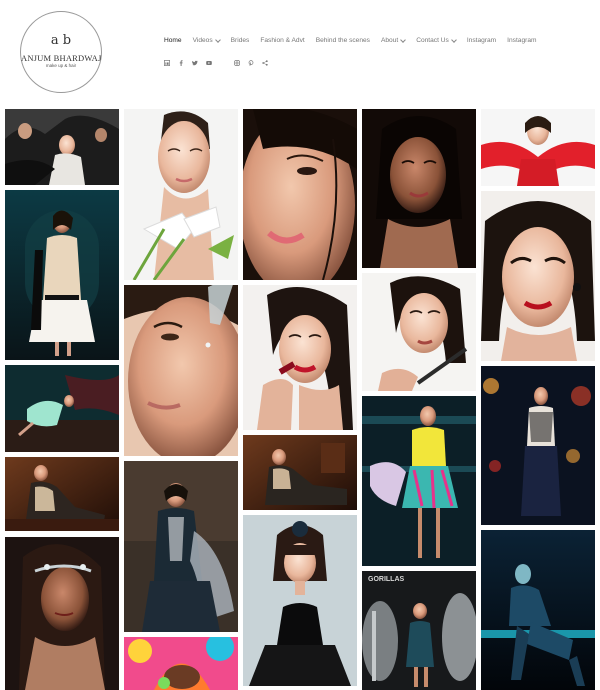 The width and height of the screenshot is (600, 690). I want to click on nav-contact-us: Contact Us, so click(436, 40).